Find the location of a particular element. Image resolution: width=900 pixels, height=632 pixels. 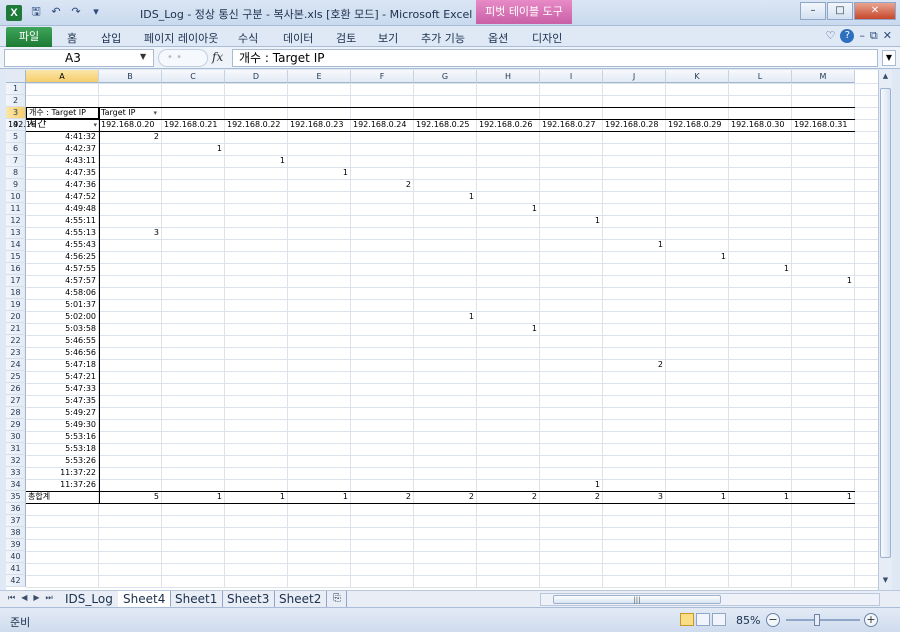

tab-view: 보기 is located at coordinates (388, 38).